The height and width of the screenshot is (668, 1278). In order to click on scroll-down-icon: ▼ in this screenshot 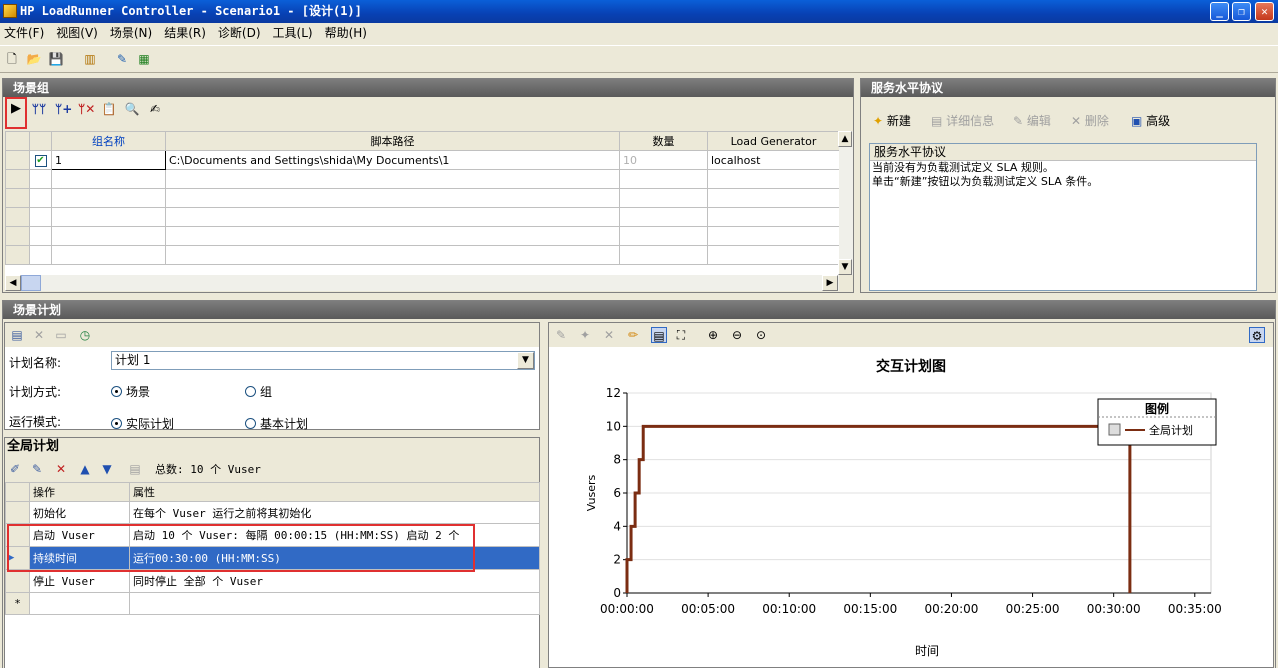, I will do `click(845, 267)`.